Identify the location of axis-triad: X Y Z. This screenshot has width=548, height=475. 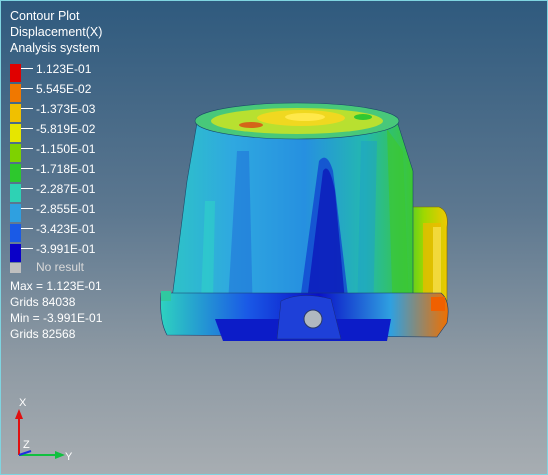
(52, 434).